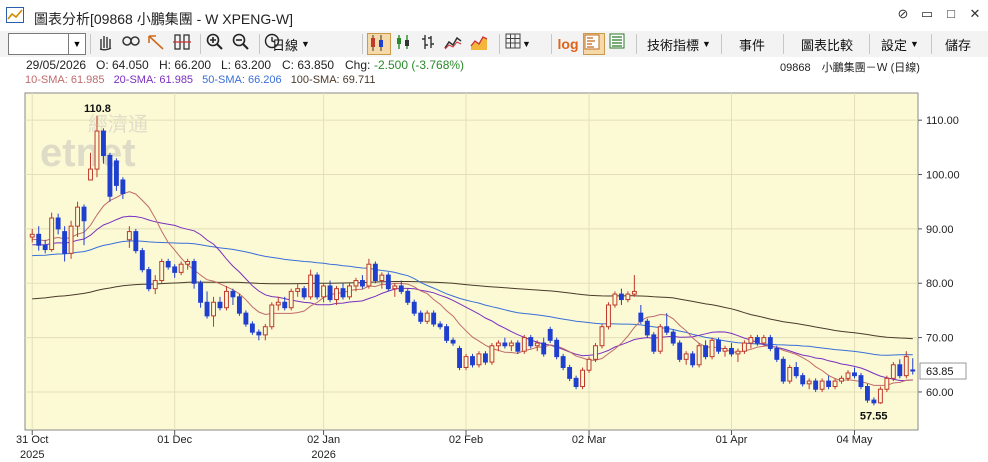 This screenshot has height=462, width=988. What do you see at coordinates (589, 440) in the screenshot?
I see `x-tick-label: 02 Mar` at bounding box center [589, 440].